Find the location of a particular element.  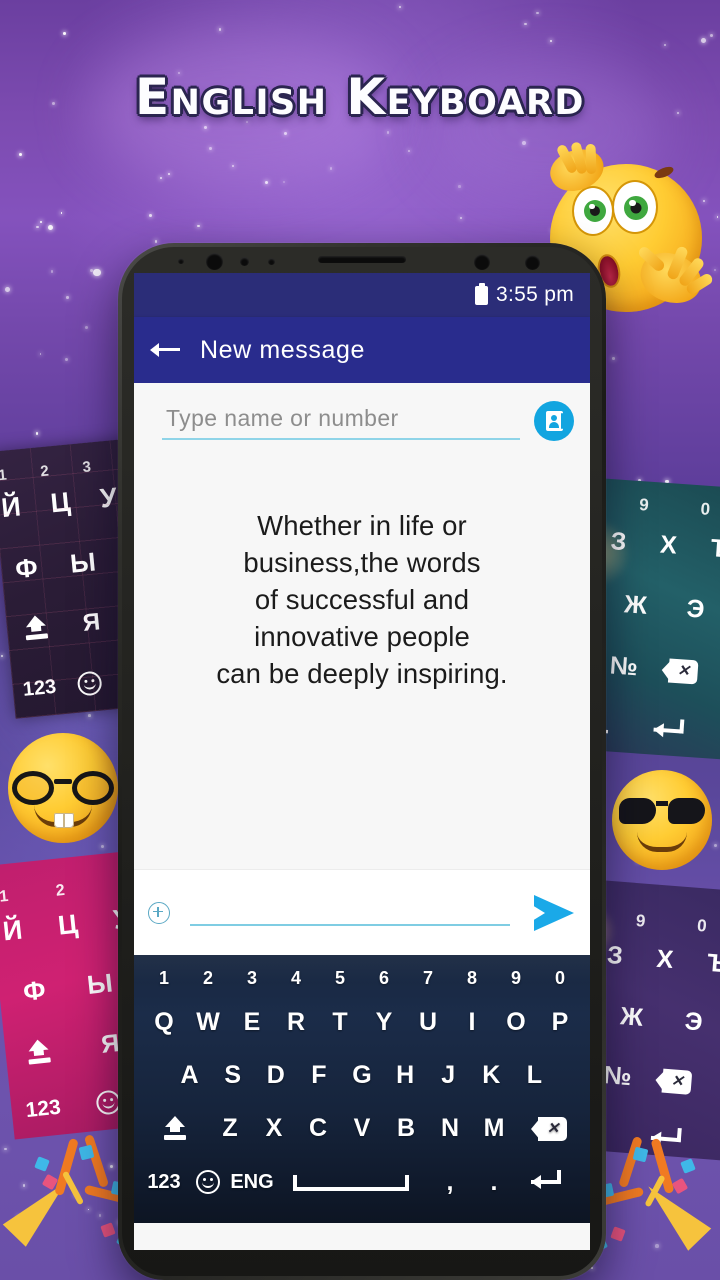

key-l: L is located at coordinates (534, 1075).